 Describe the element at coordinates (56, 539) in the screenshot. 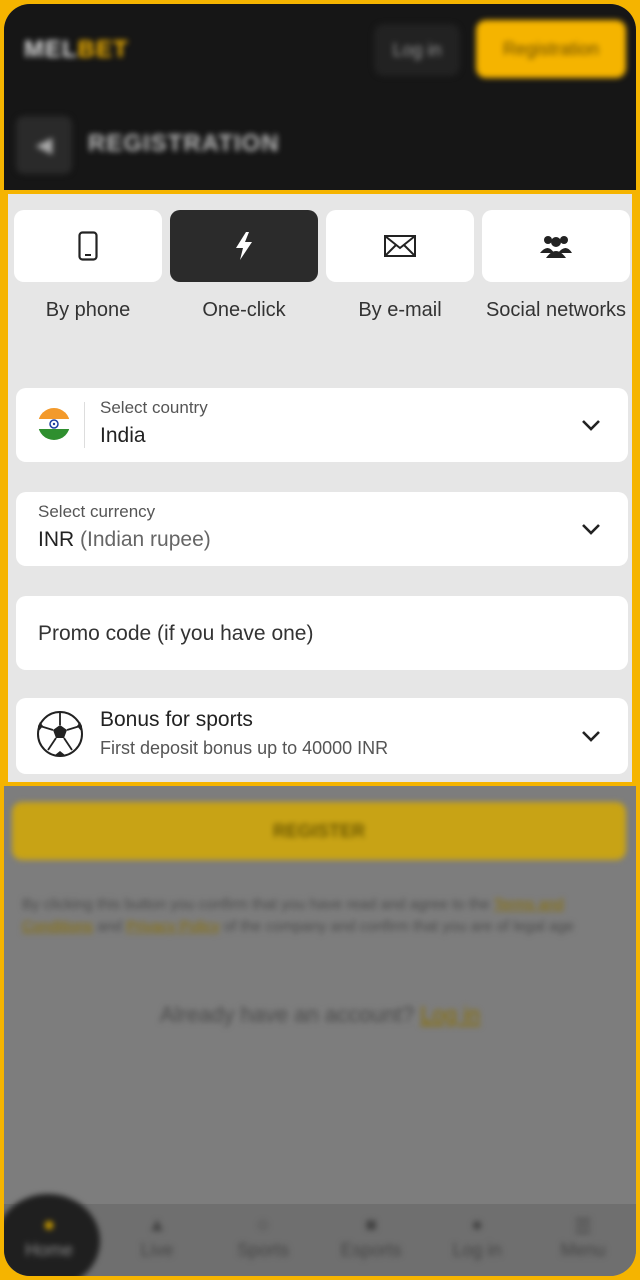

I see `currency-code: INR` at that location.